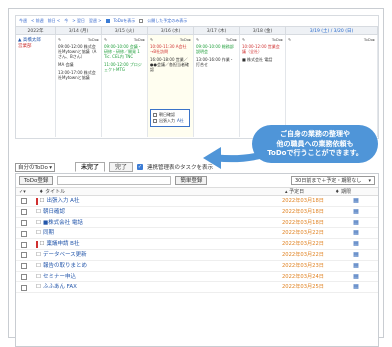  I want to click on calendar-event: 09:00-12:00 株式会社Mytownと協議（Aさん、Bさん）, so click(78, 51).